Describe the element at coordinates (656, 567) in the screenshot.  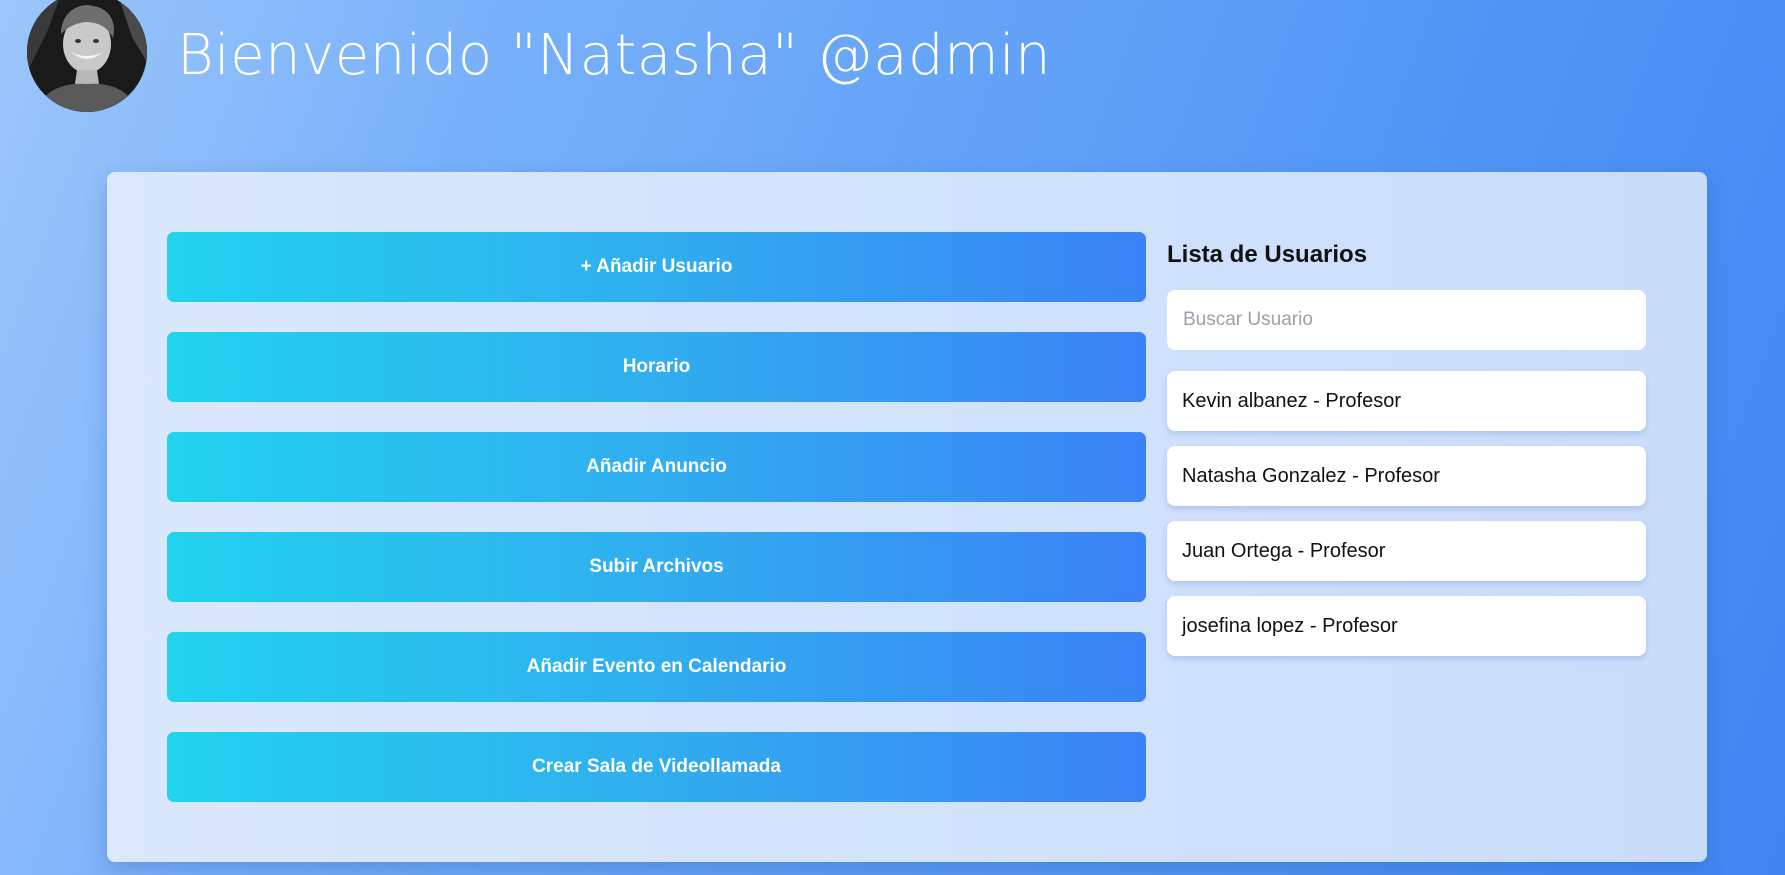
I see `upload-files-button: Subir Archivos` at that location.